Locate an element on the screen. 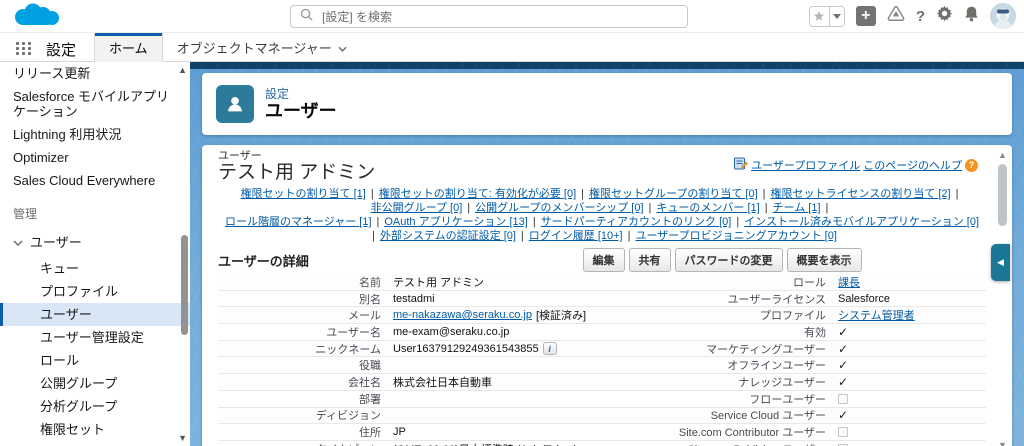 The height and width of the screenshot is (446, 1024). sidebar-item: ユーザー is located at coordinates (95, 314).